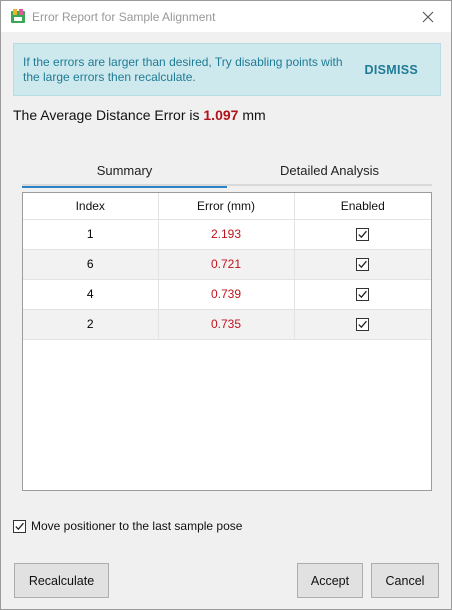 This screenshot has height=610, width=452. I want to click on cell-error: 0.739, so click(226, 294).